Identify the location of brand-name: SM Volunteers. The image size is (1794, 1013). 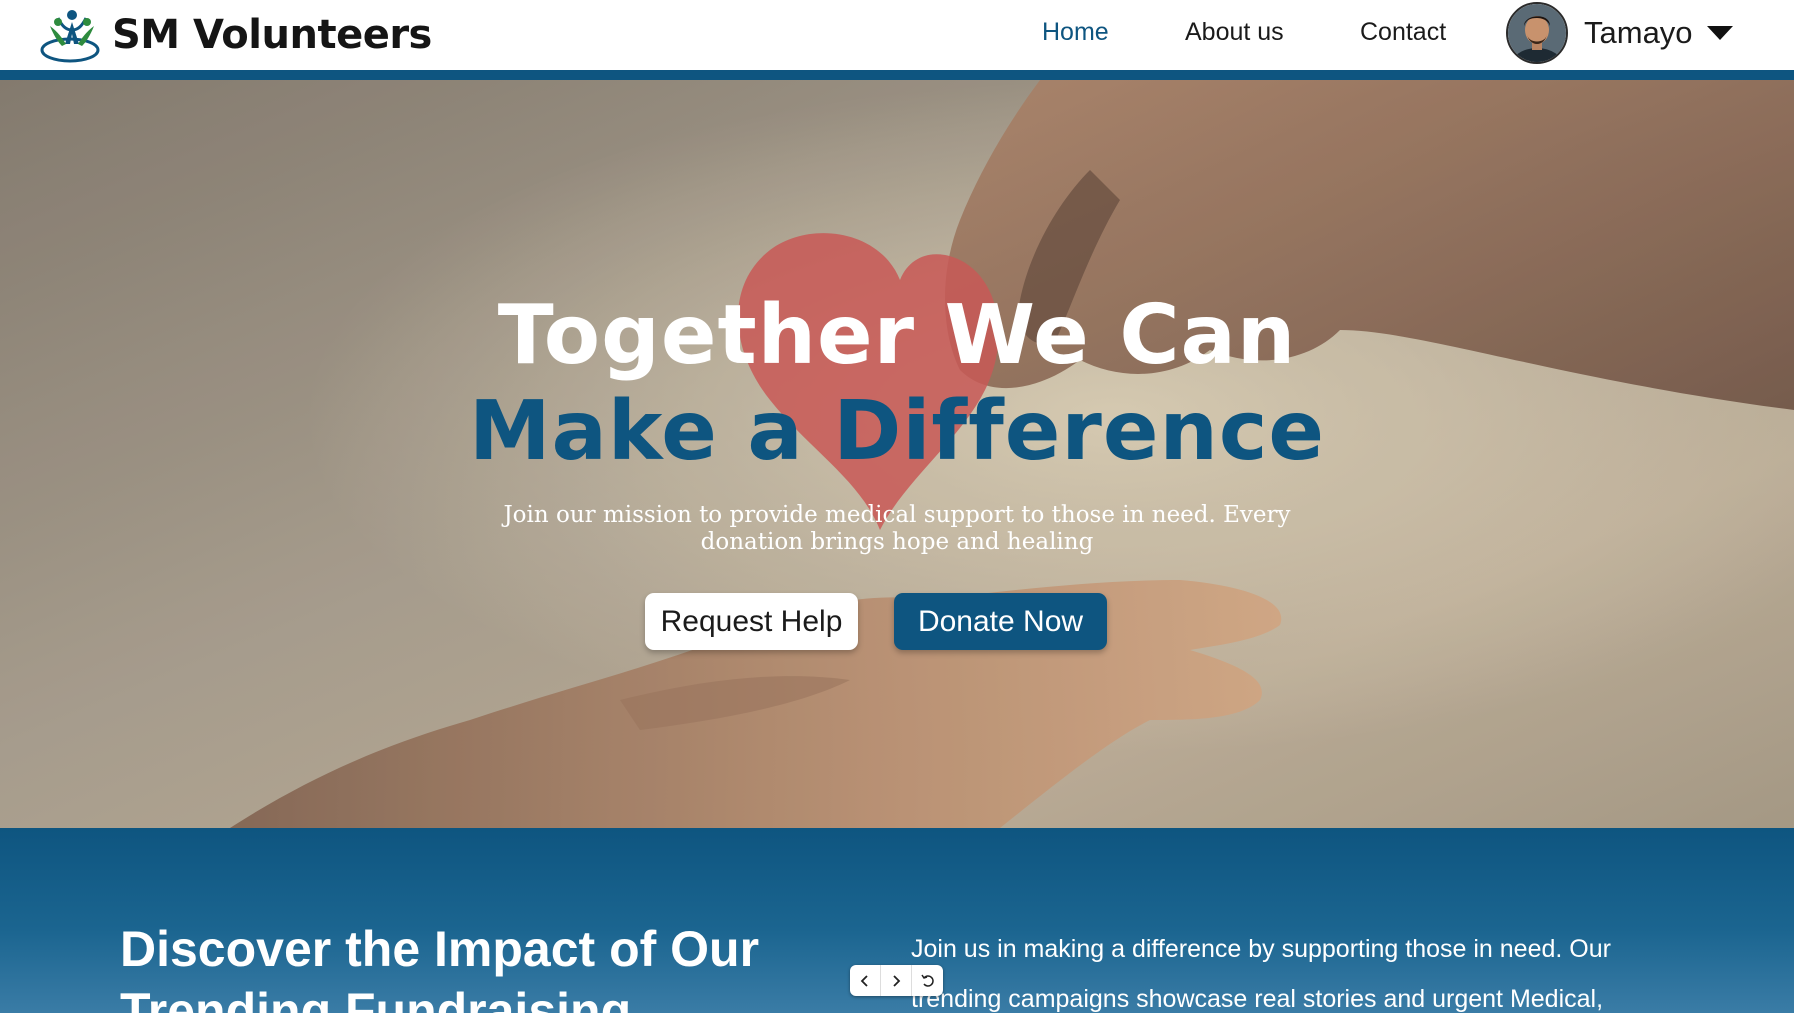
(272, 35).